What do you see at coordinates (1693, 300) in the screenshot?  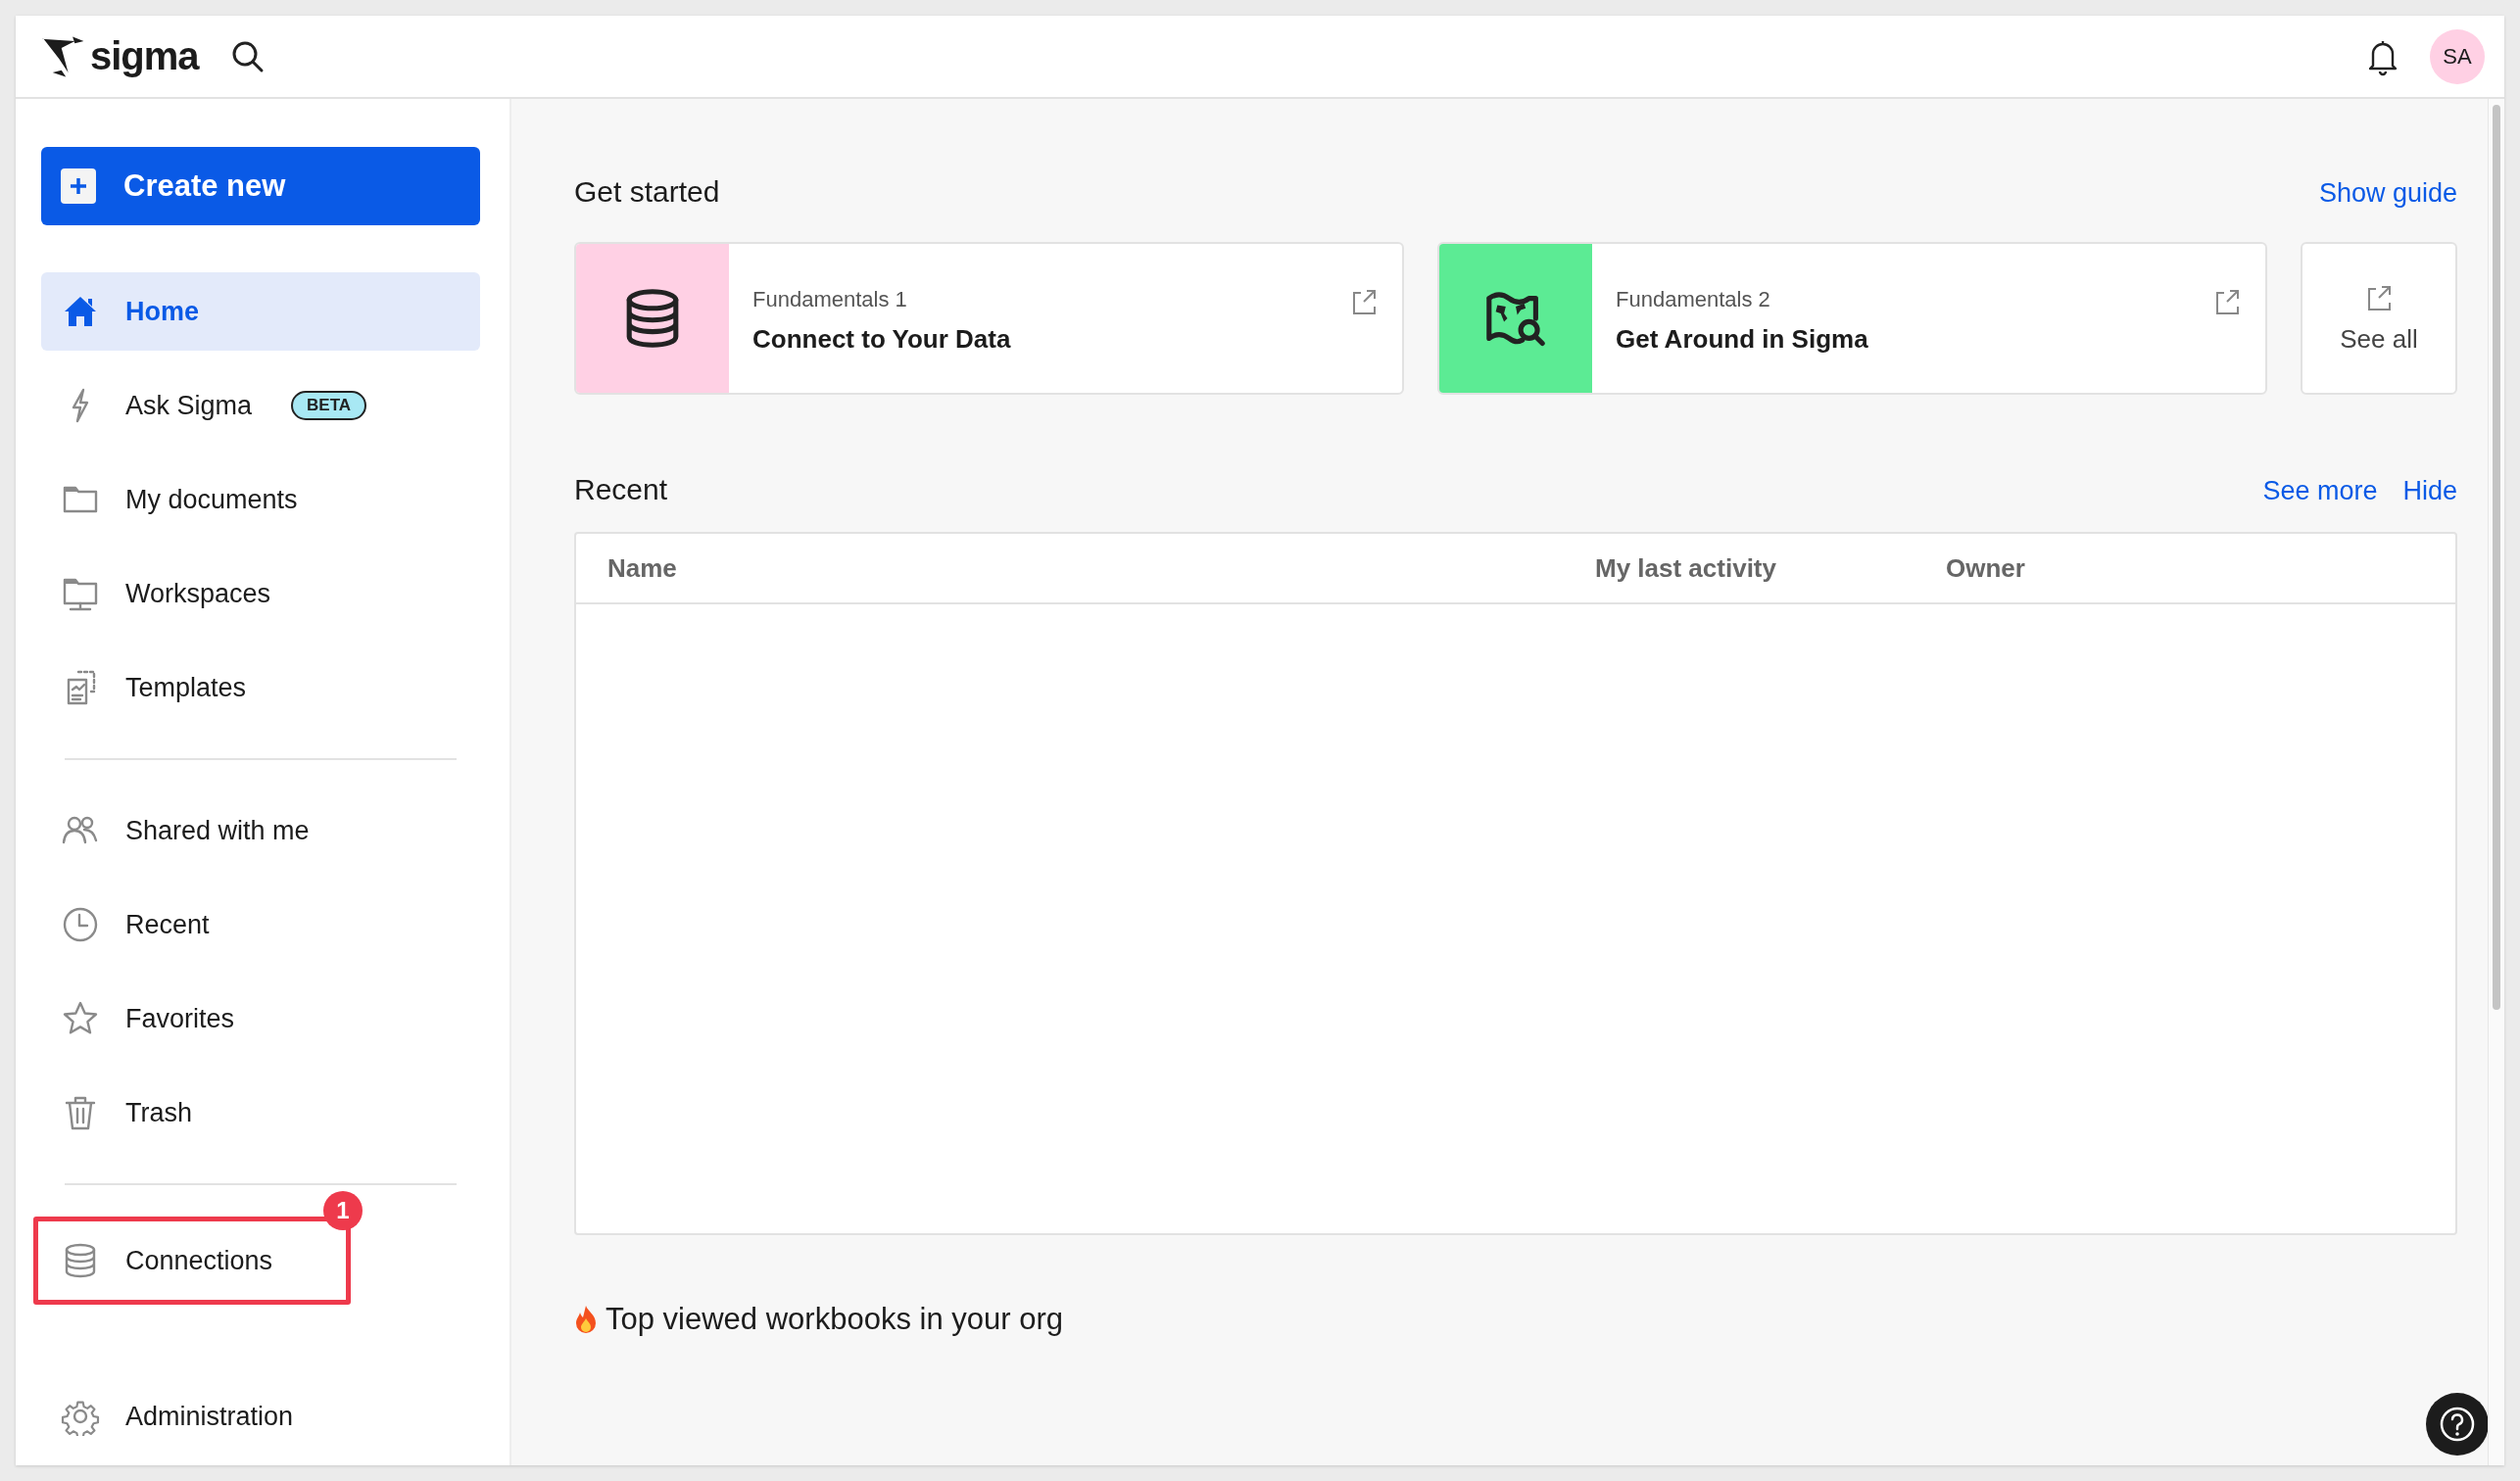 I see `card-subtitle: Fundamentals 2` at bounding box center [1693, 300].